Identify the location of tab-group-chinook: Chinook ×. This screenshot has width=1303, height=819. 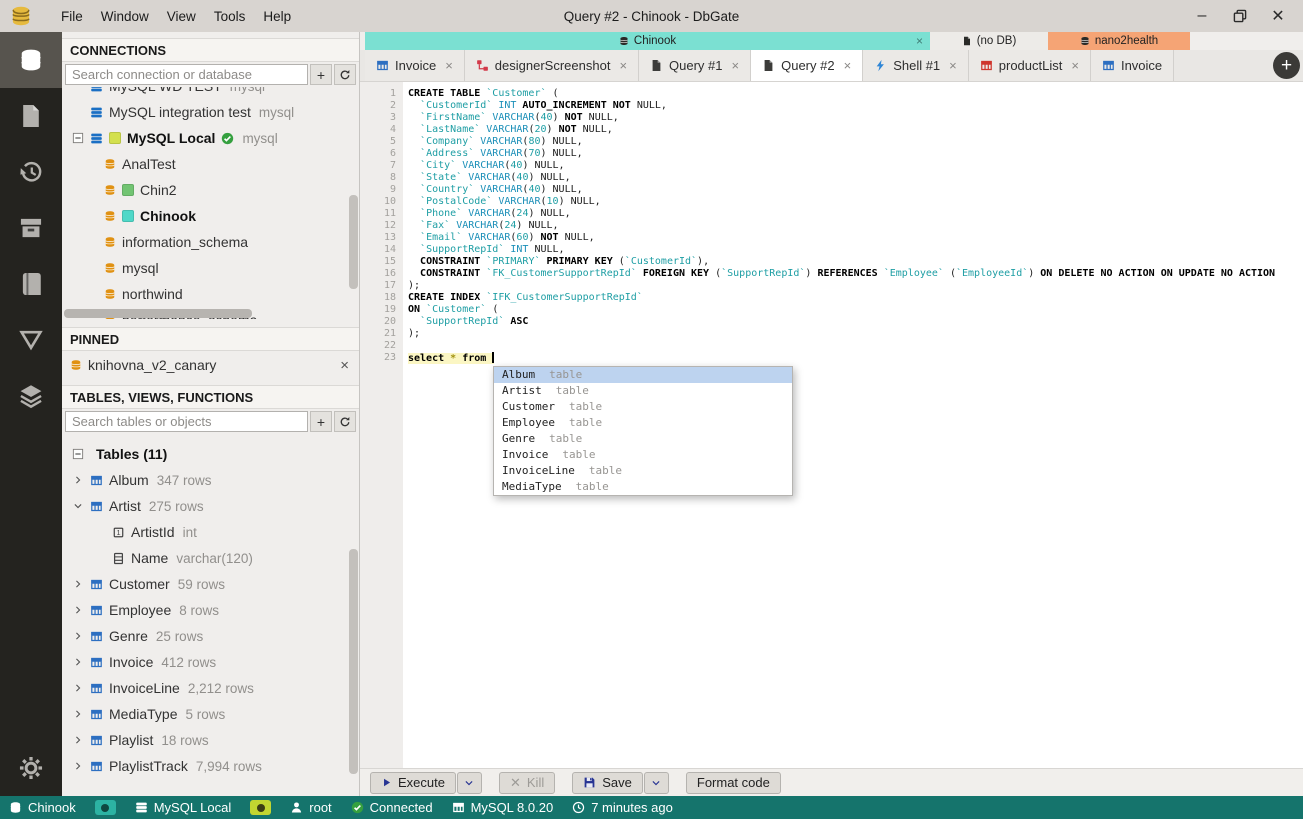
(647, 41).